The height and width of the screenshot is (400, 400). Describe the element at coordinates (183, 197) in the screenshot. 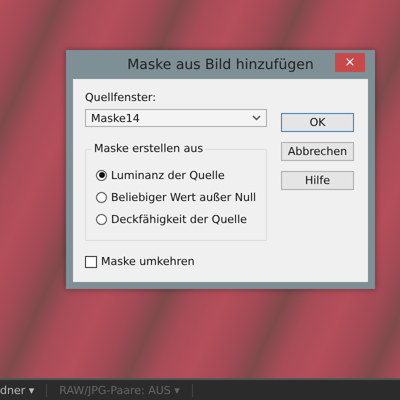

I see `radio-label: Beliebiger Wert außer Null` at that location.